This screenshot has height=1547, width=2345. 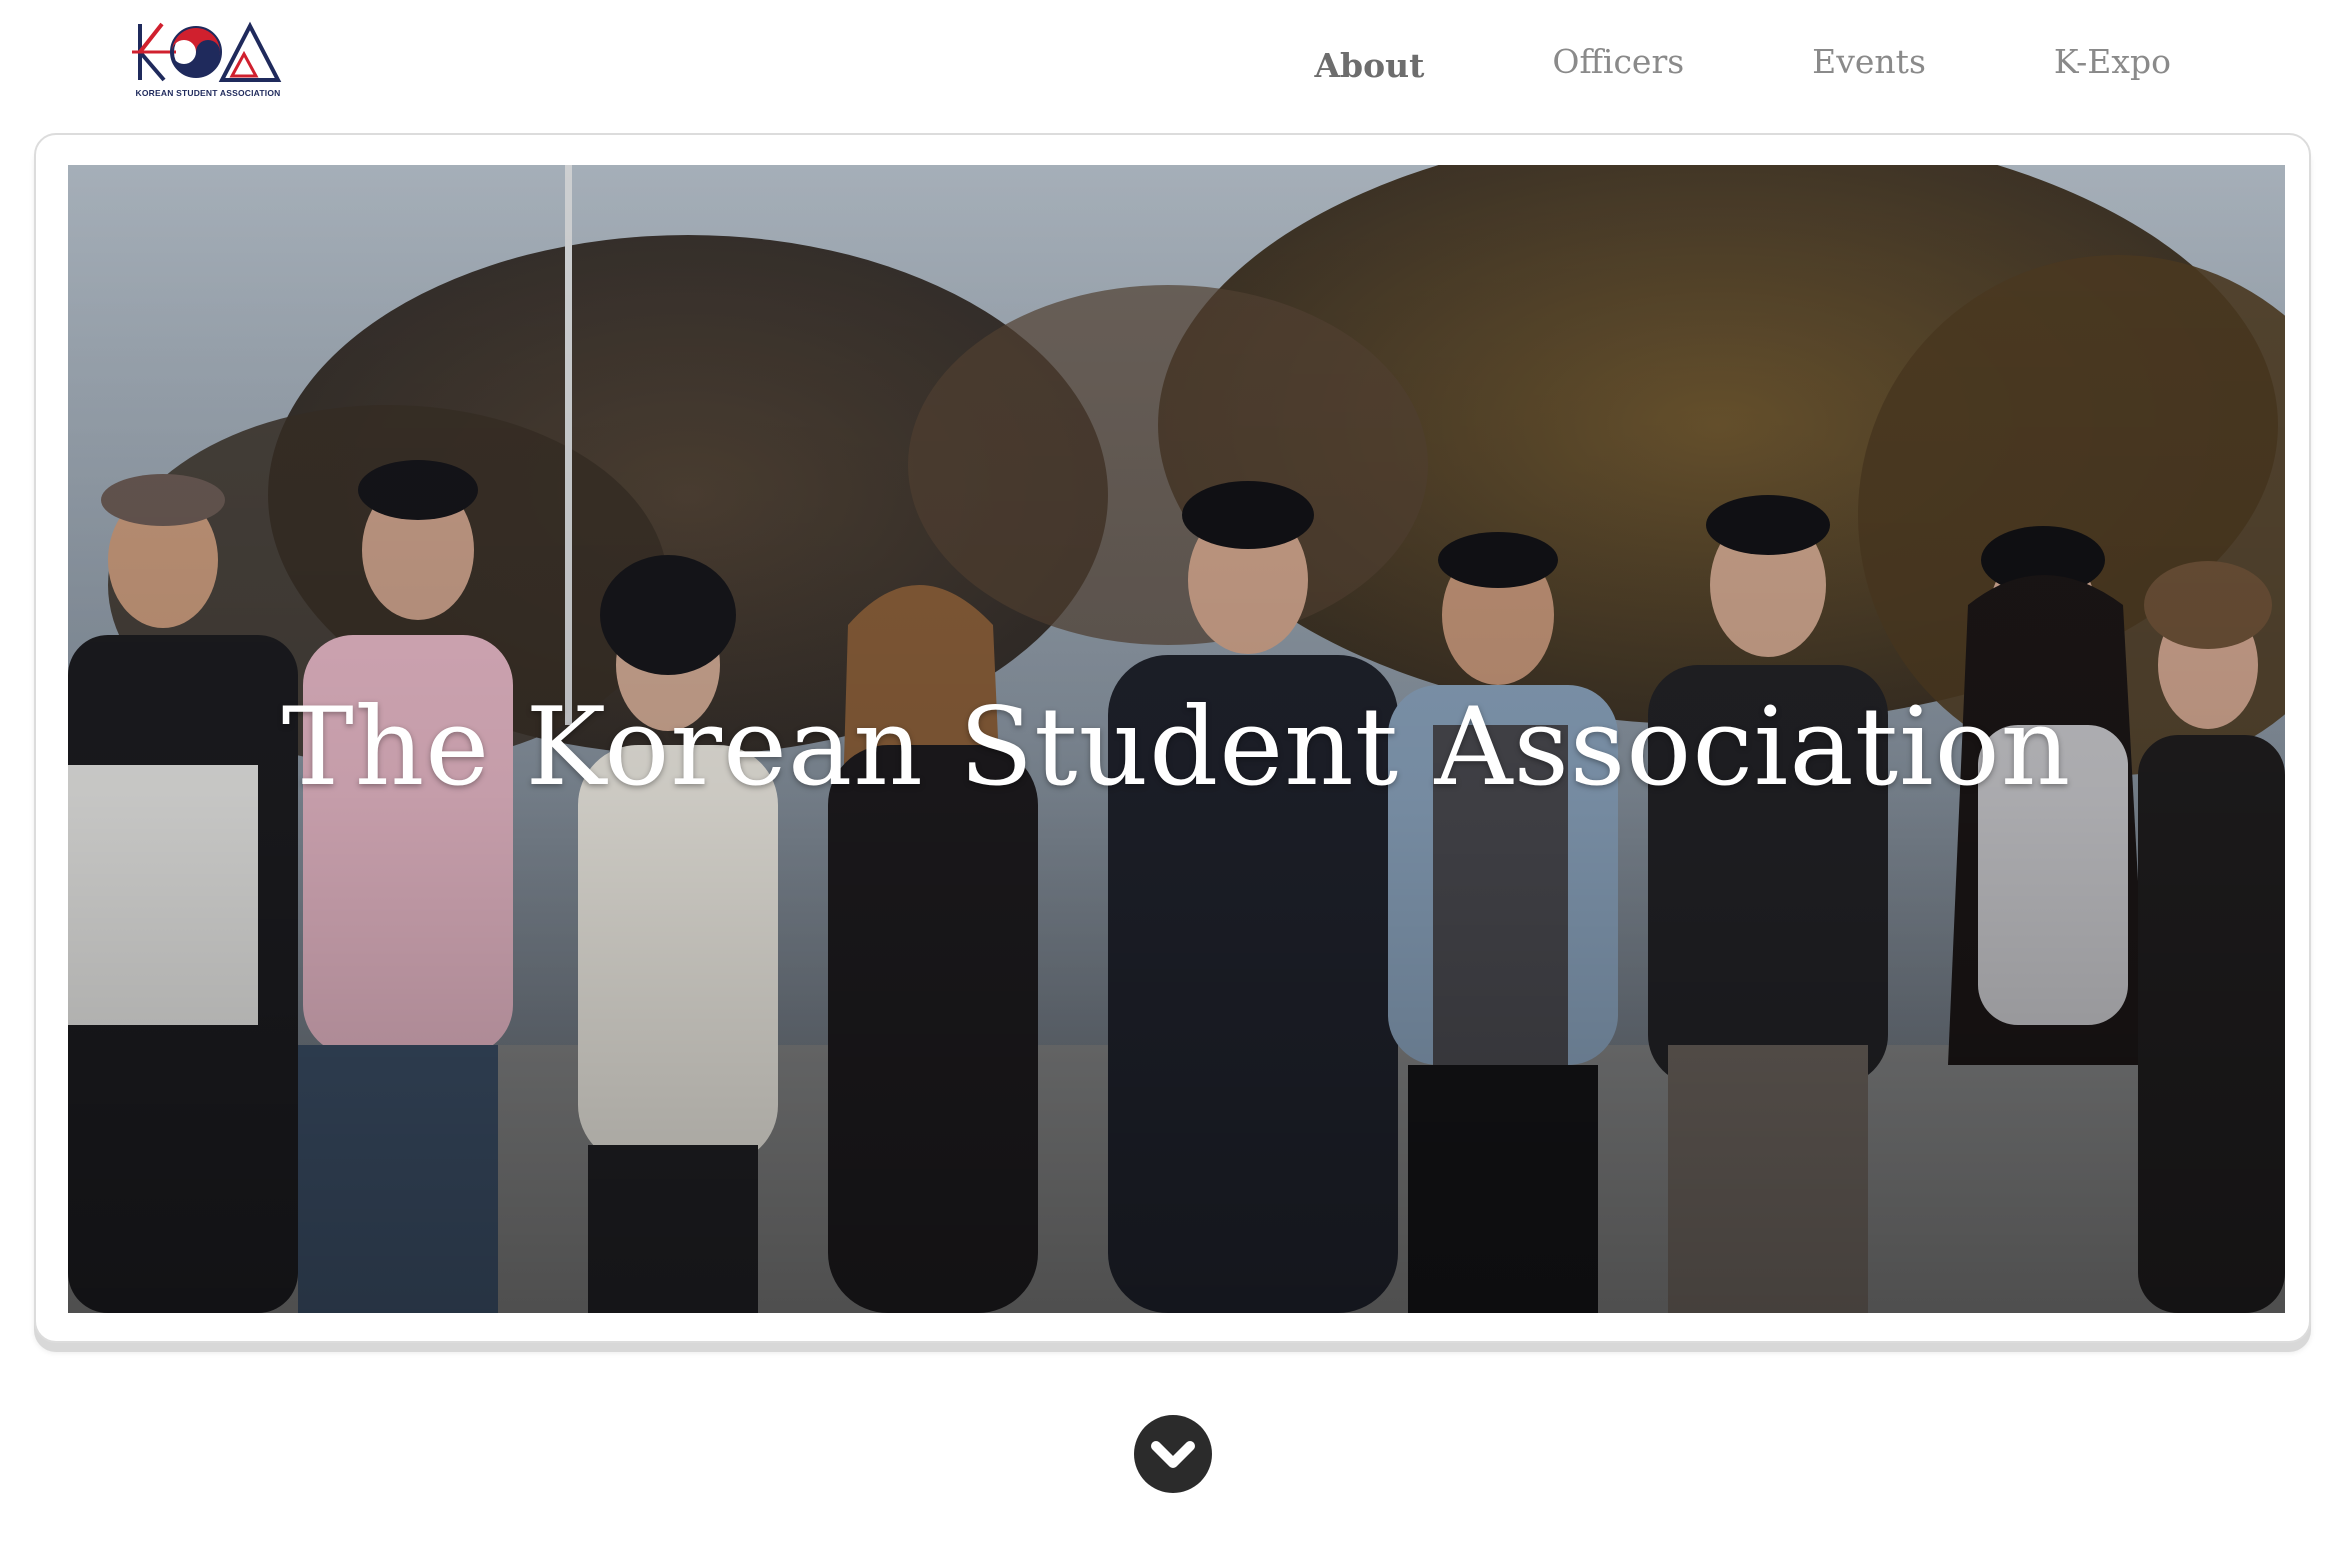 I want to click on hero-title: The Korean Student Association, so click(x=1176, y=747).